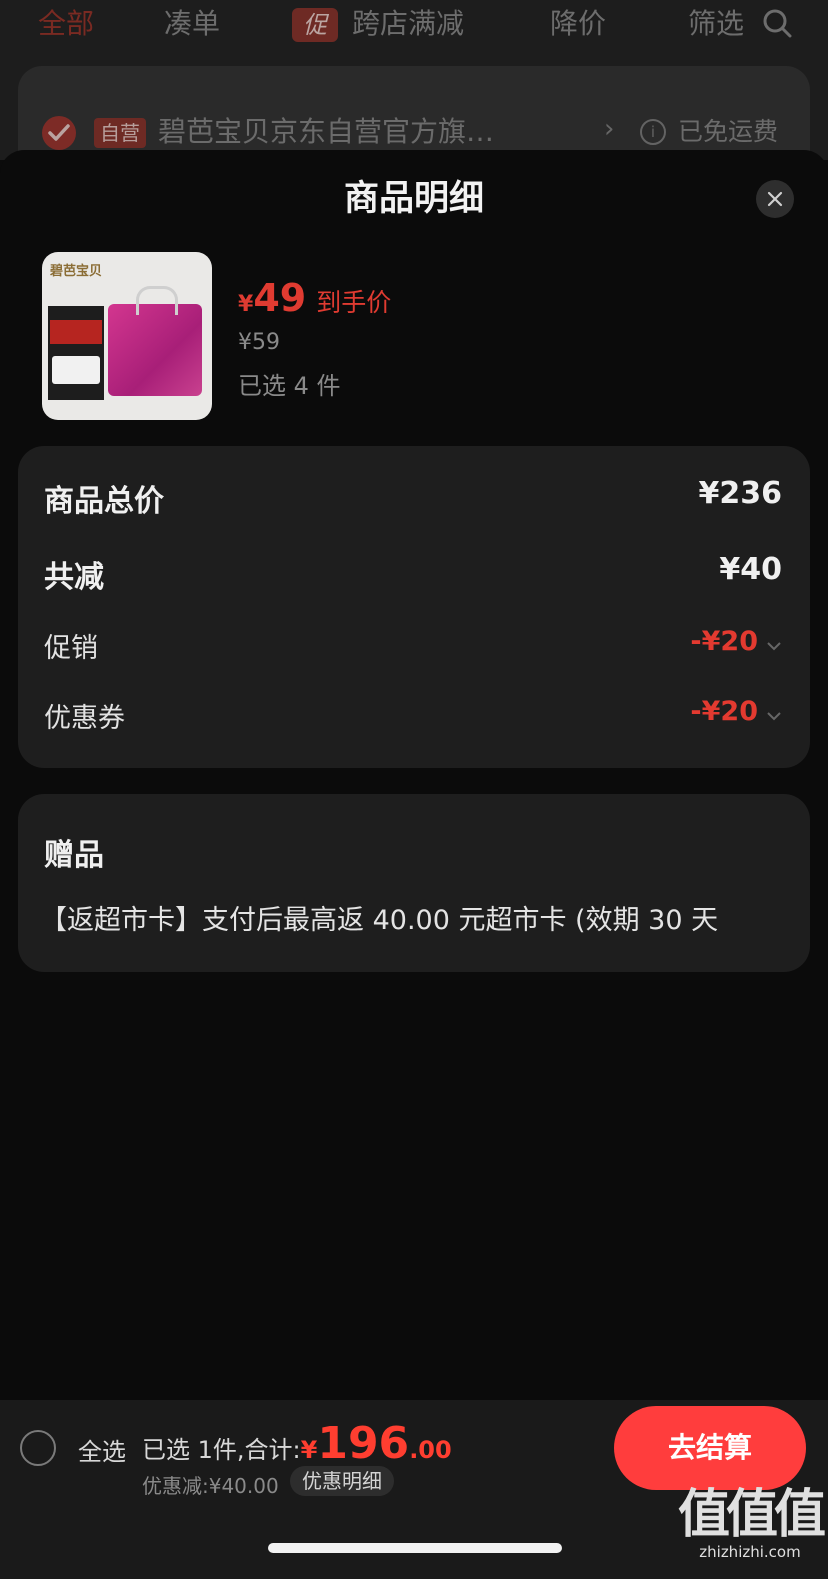 This screenshot has height=1579, width=828. Describe the element at coordinates (76, 271) in the screenshot. I see `thumbnail-logo: 碧芭宝贝` at that location.